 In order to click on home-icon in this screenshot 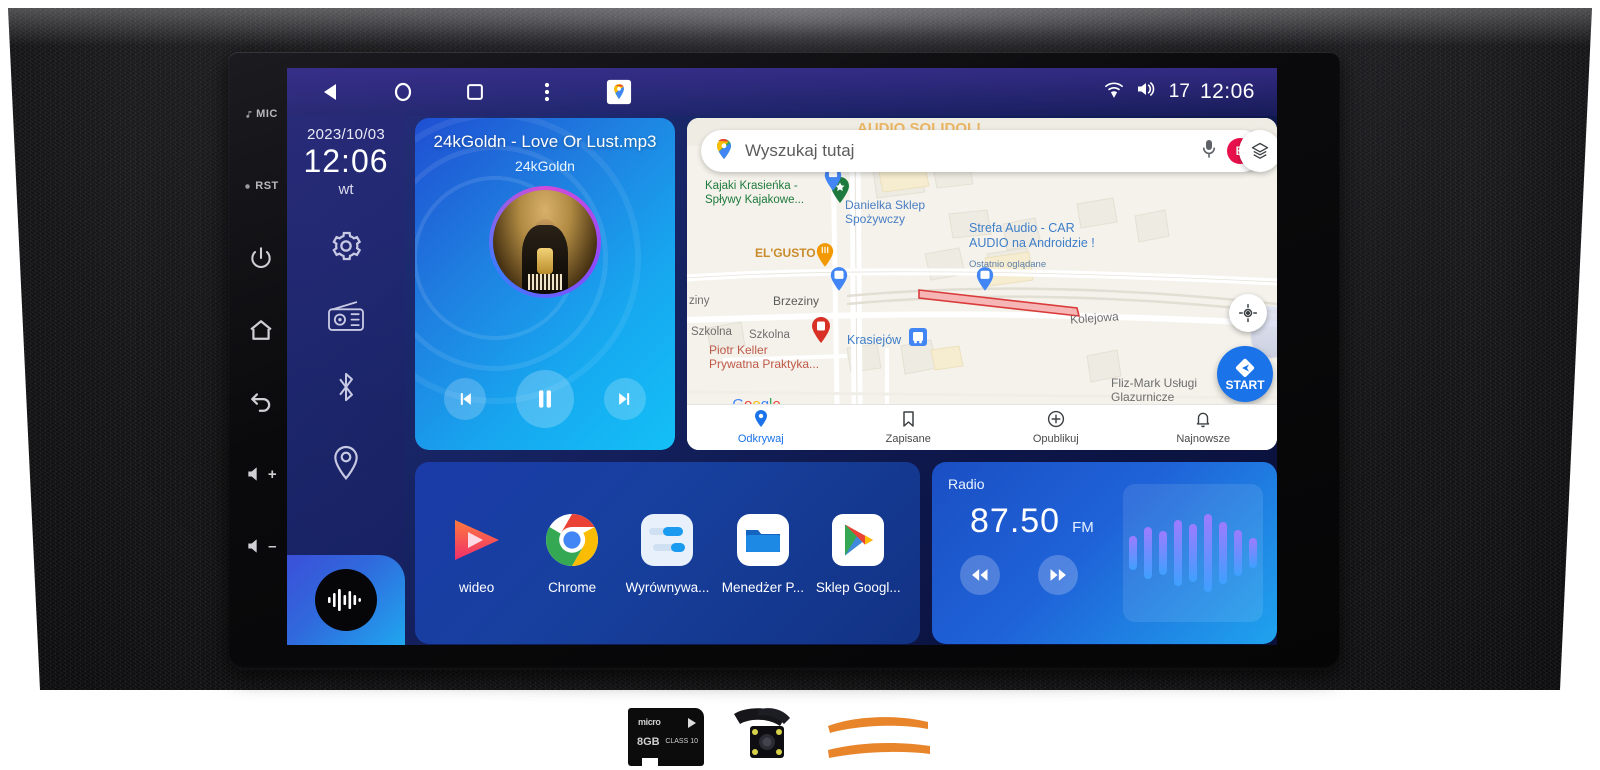, I will do `click(403, 92)`.